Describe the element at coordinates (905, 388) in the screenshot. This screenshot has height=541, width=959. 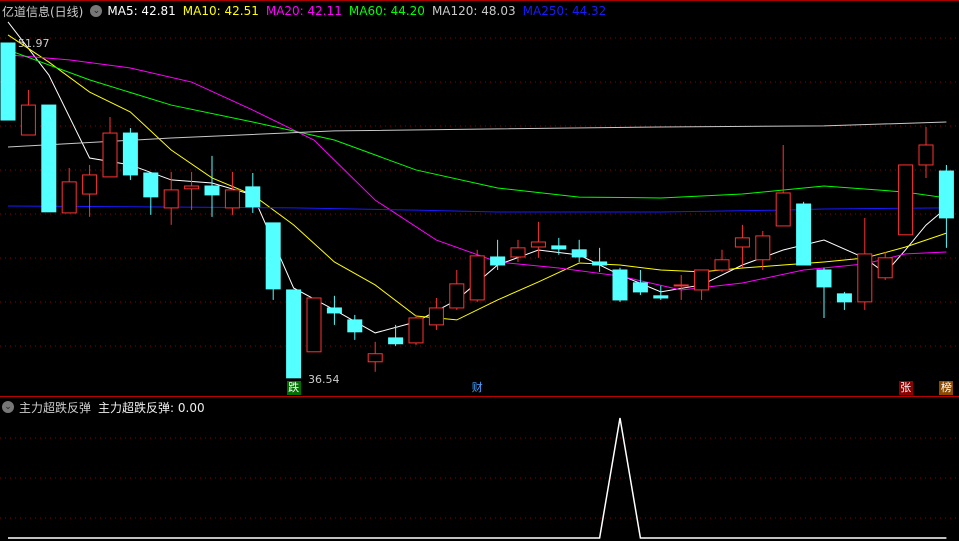
I see `event-marker: 张` at that location.